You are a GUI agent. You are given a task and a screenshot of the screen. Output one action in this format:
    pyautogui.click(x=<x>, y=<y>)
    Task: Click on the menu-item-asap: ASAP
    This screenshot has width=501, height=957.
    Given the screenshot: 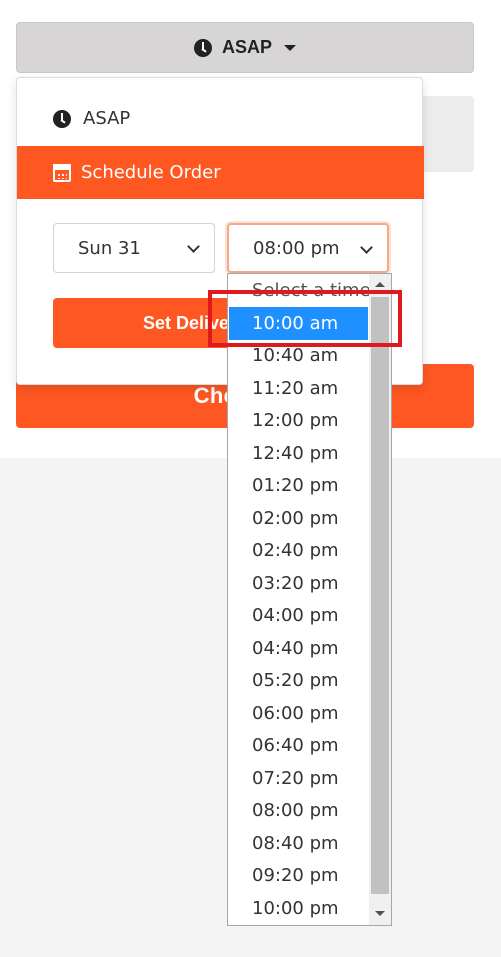 What is the action you would take?
    pyautogui.click(x=91, y=118)
    